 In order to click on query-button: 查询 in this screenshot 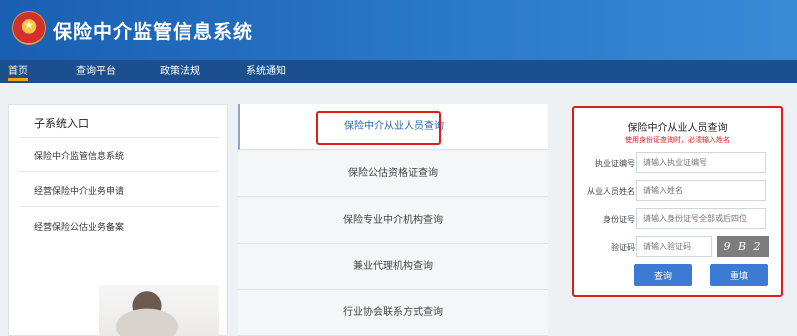, I will do `click(663, 275)`.